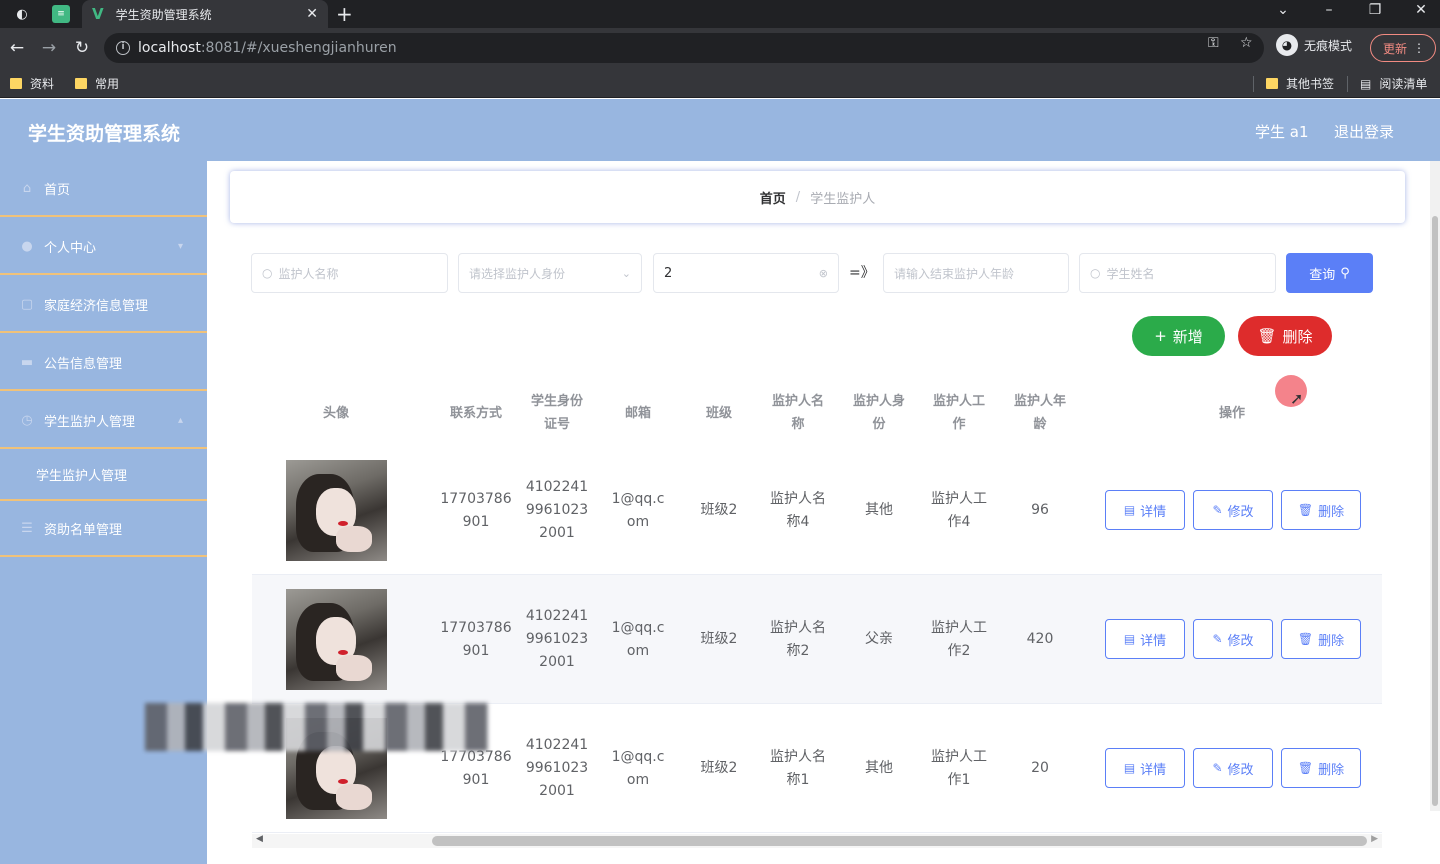 This screenshot has height=864, width=1440. Describe the element at coordinates (1177, 273) in the screenshot. I see `student-name-input: ○ 学生姓名` at that location.